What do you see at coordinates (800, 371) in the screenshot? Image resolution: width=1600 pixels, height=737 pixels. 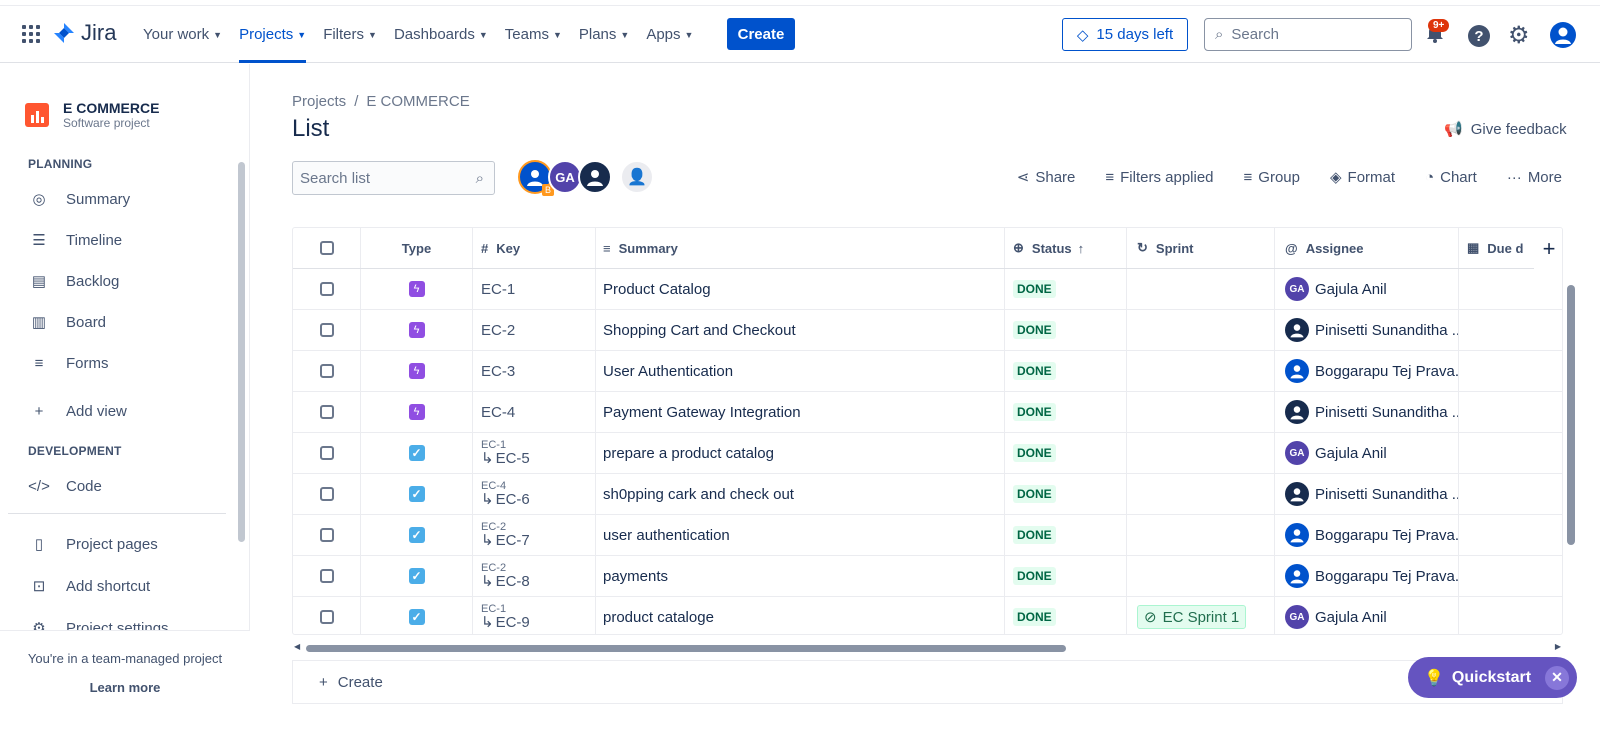 I see `summary-cell: User Authentication` at bounding box center [800, 371].